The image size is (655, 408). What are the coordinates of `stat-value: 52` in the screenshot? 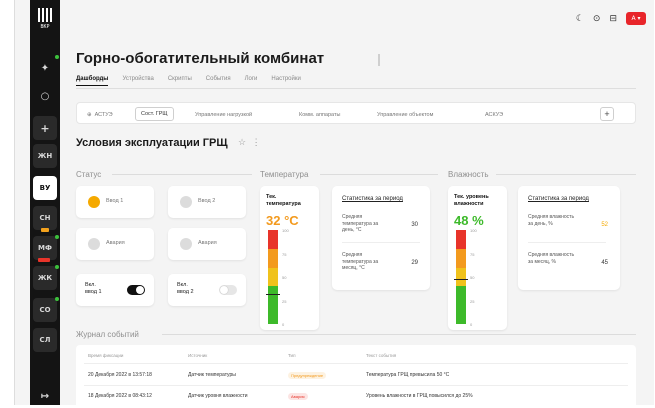 It's located at (604, 225).